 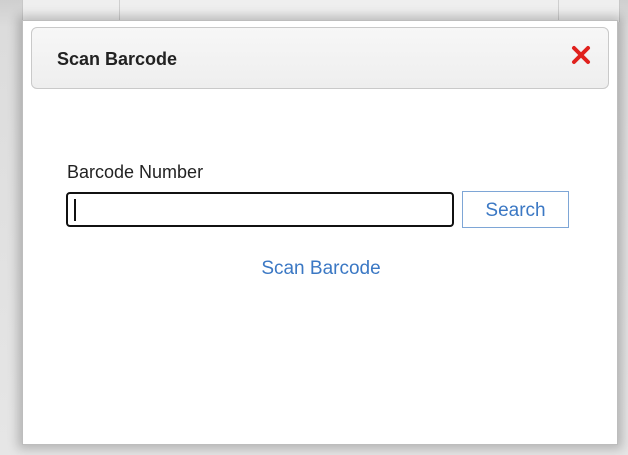 What do you see at coordinates (321, 269) in the screenshot?
I see `scan-barcode-link: Scan Barcode` at bounding box center [321, 269].